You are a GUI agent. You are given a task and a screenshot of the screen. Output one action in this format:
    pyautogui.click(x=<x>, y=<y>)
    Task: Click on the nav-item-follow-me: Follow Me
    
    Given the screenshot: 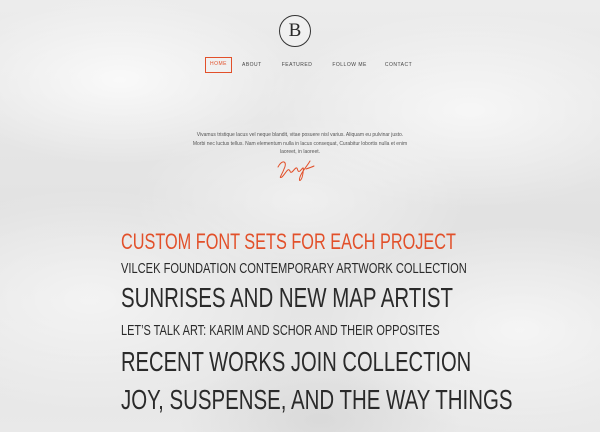 What is the action you would take?
    pyautogui.click(x=349, y=65)
    